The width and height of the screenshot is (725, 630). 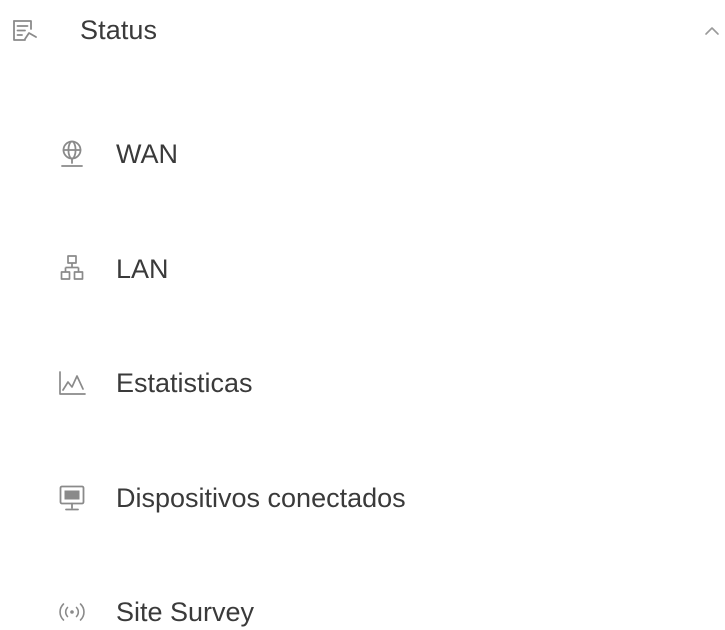 I want to click on submenu-item-dispositivos-conectados: Dispositivos conectados, so click(x=380, y=498).